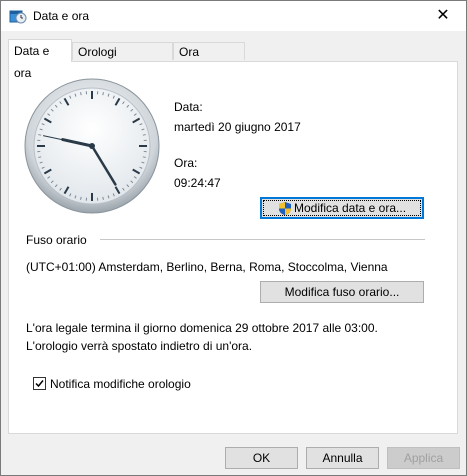 The image size is (467, 476). I want to click on tab-additional-clocks: Orologi aggiuntivi, so click(122, 59).